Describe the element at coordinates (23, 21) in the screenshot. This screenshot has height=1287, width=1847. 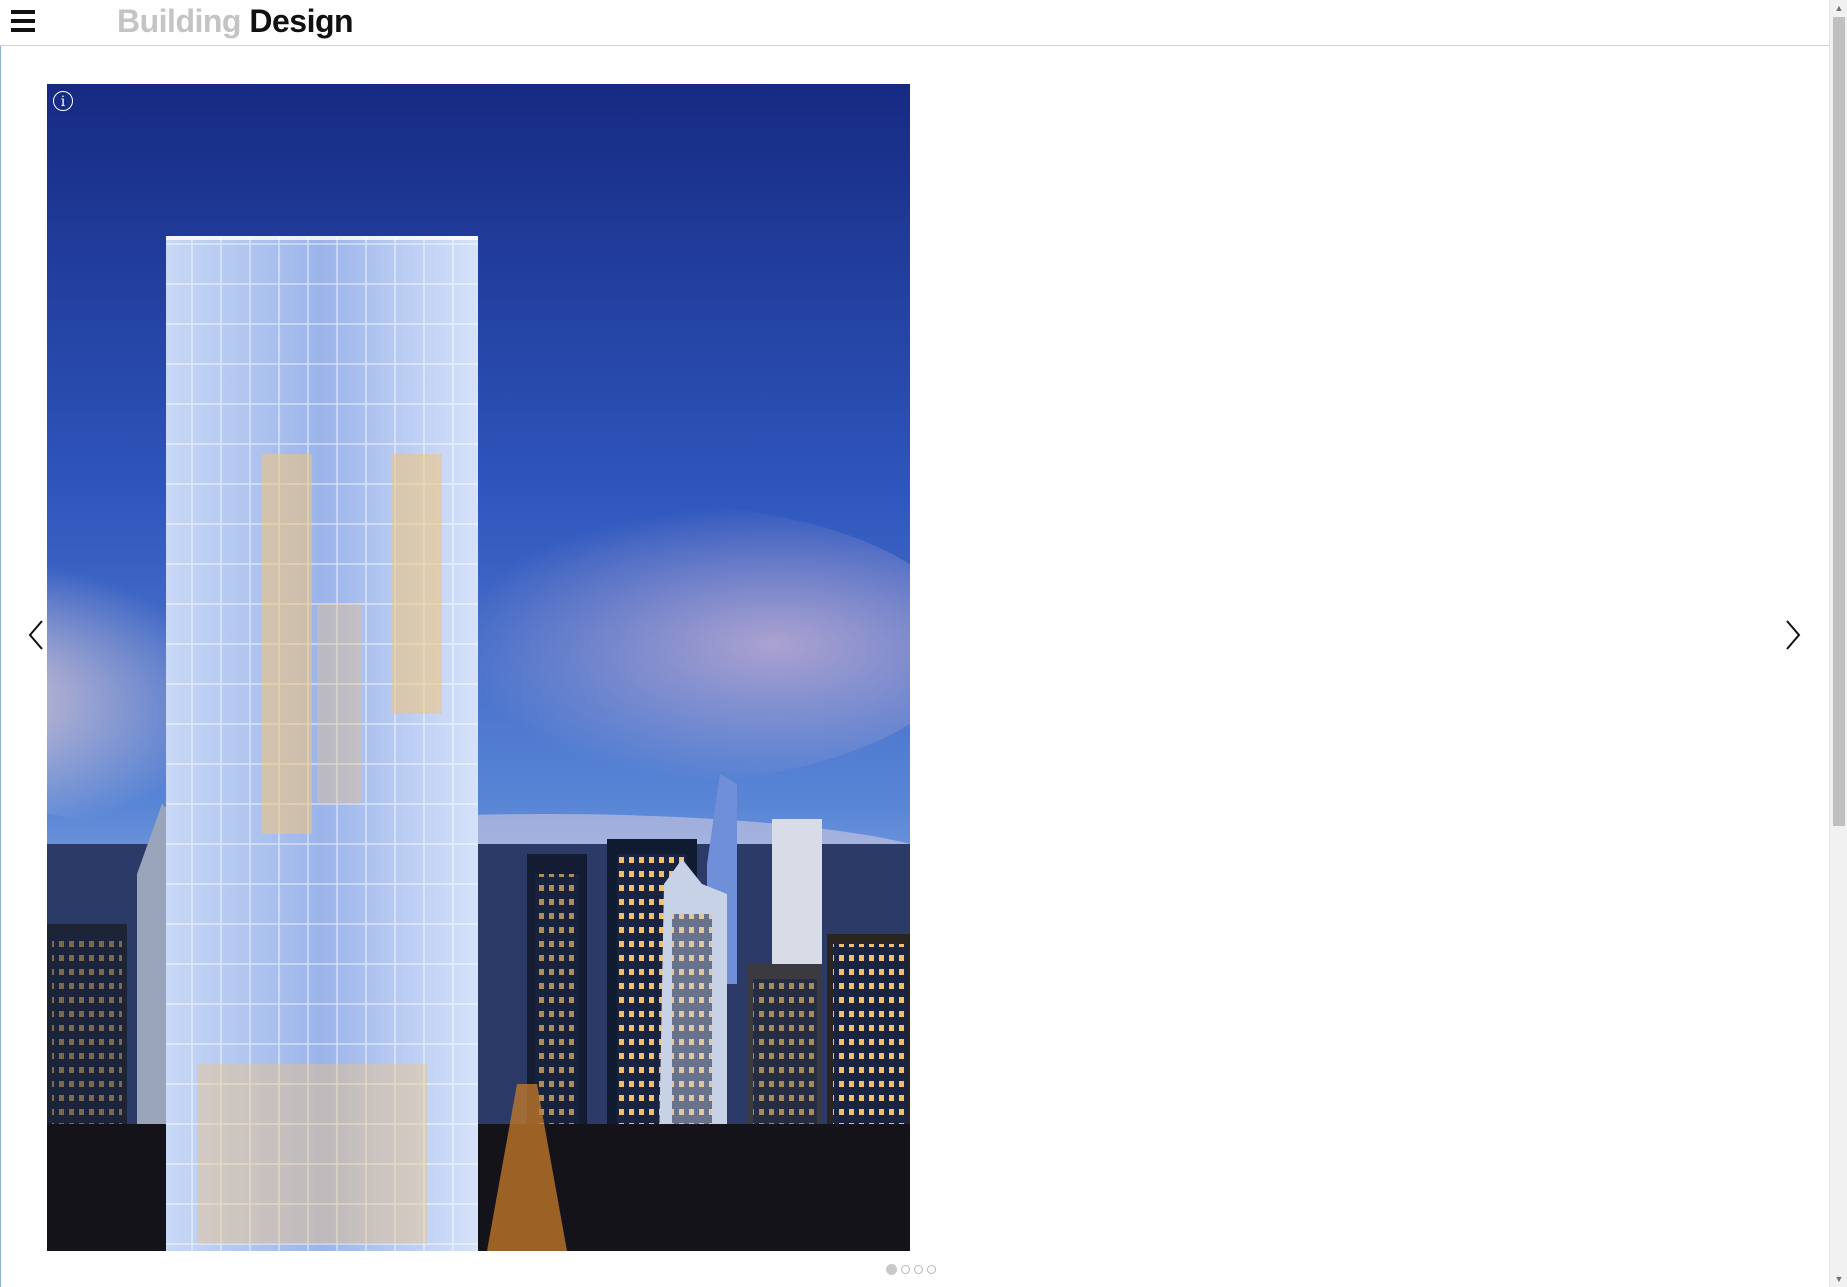
I see `hamburger-icon` at that location.